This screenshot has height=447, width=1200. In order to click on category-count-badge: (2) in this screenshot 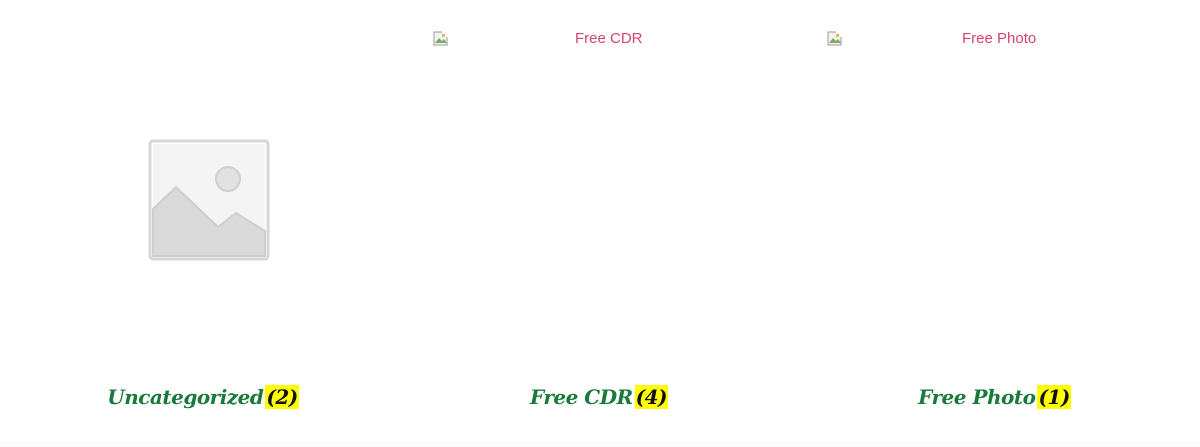, I will do `click(282, 397)`.